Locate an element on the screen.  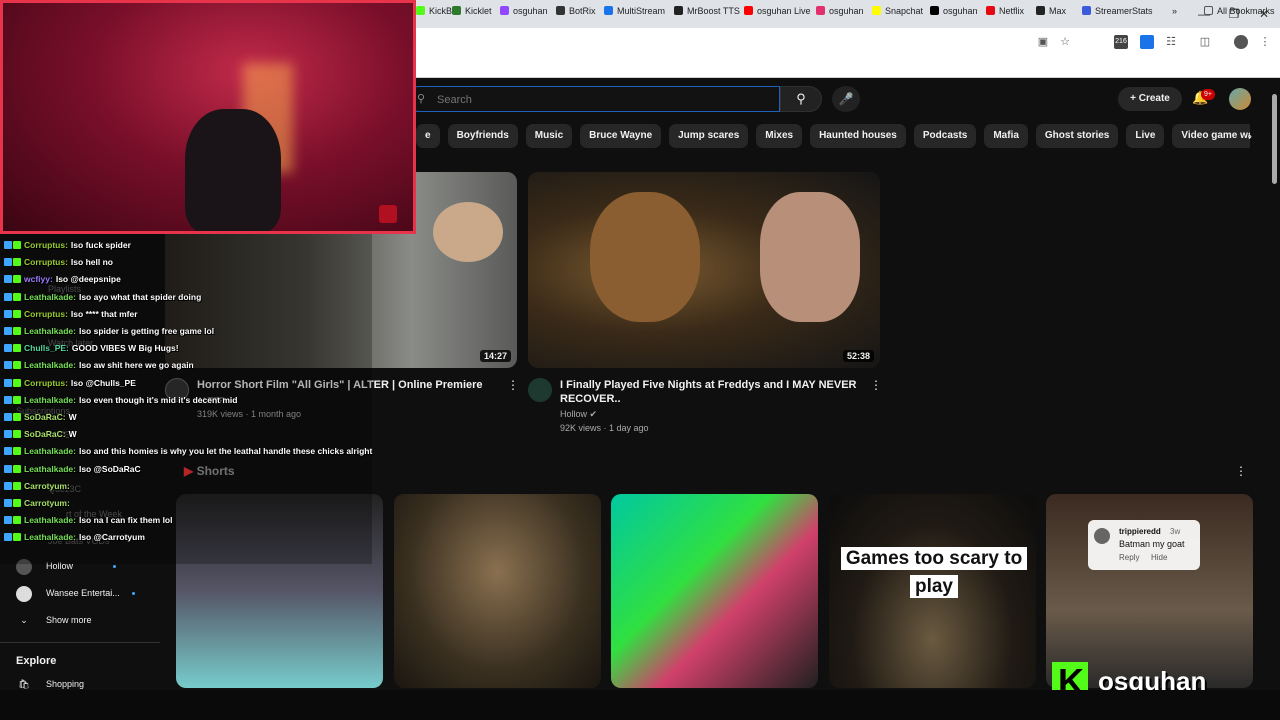
search-box: ⚲ is located at coordinates (593, 99).